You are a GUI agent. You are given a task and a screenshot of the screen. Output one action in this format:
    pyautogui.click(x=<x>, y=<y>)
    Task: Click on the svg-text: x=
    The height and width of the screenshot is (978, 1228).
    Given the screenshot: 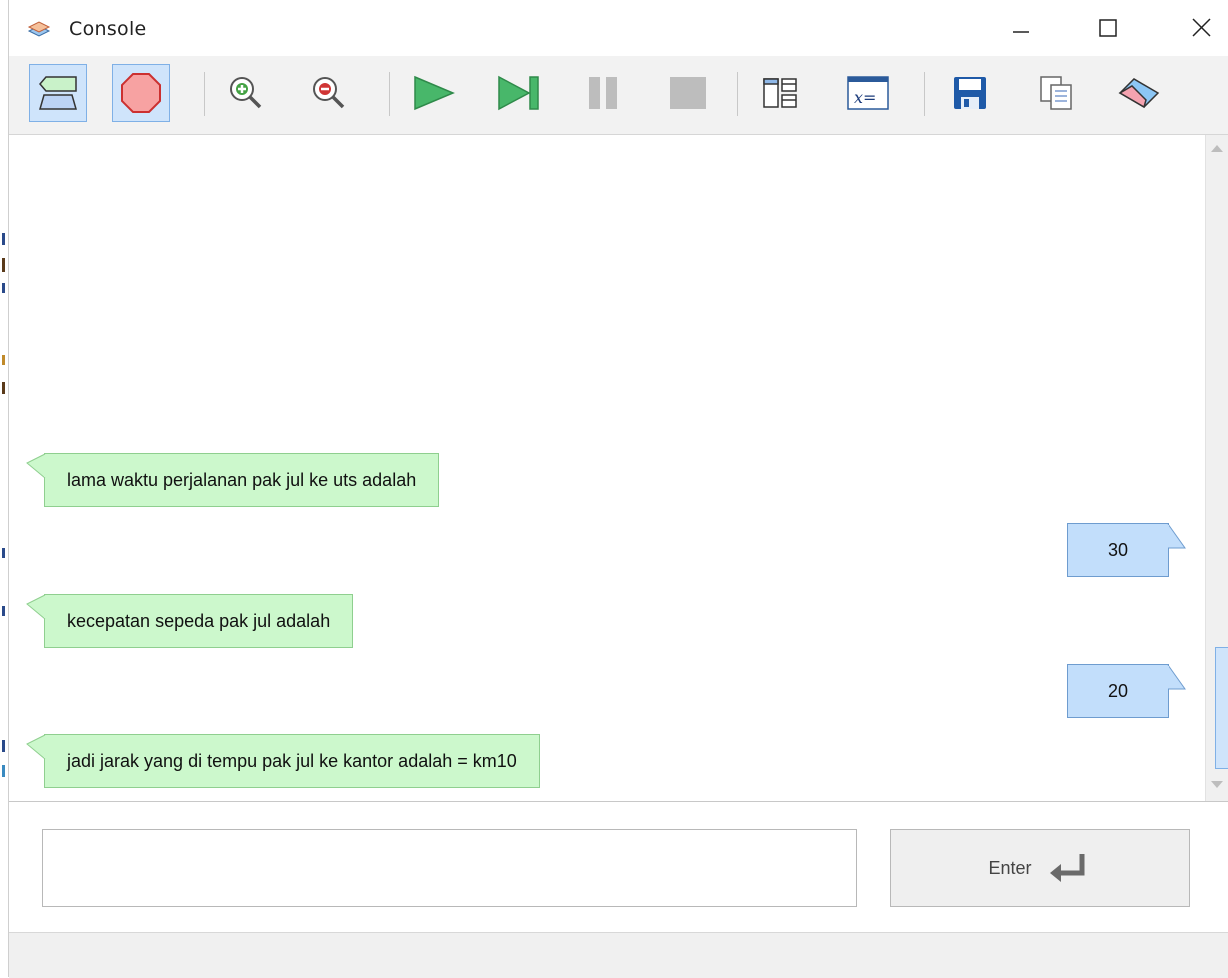 What is the action you would take?
    pyautogui.click(x=865, y=97)
    